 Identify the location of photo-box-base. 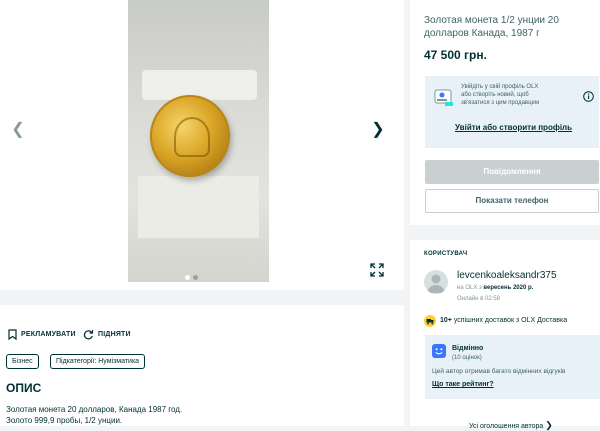
(198, 207).